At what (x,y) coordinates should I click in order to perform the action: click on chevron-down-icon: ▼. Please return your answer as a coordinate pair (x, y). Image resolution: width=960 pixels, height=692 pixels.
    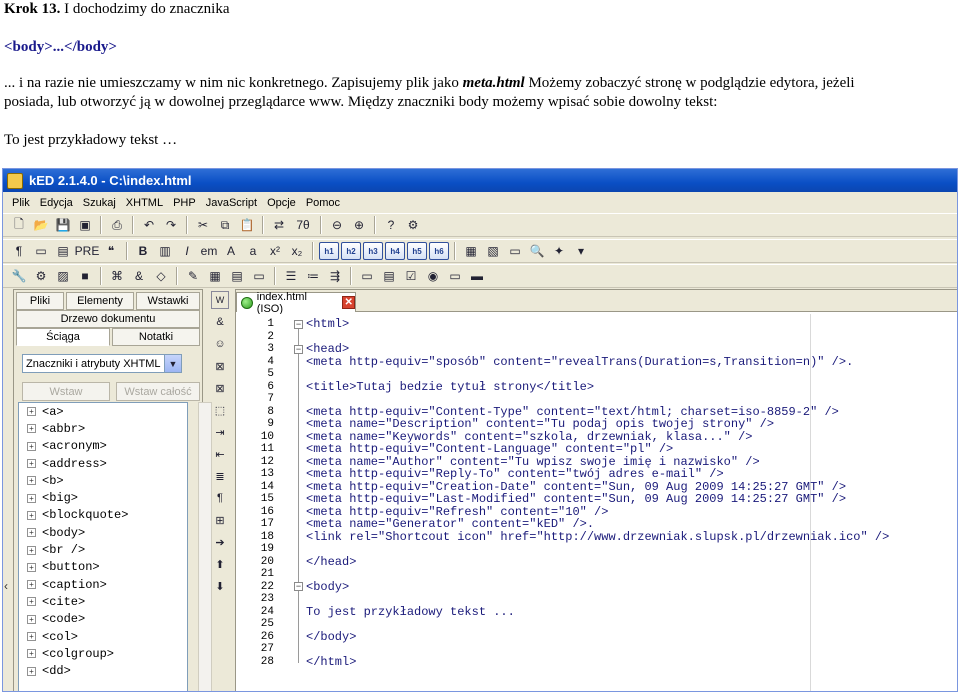
    Looking at the image, I should click on (172, 363).